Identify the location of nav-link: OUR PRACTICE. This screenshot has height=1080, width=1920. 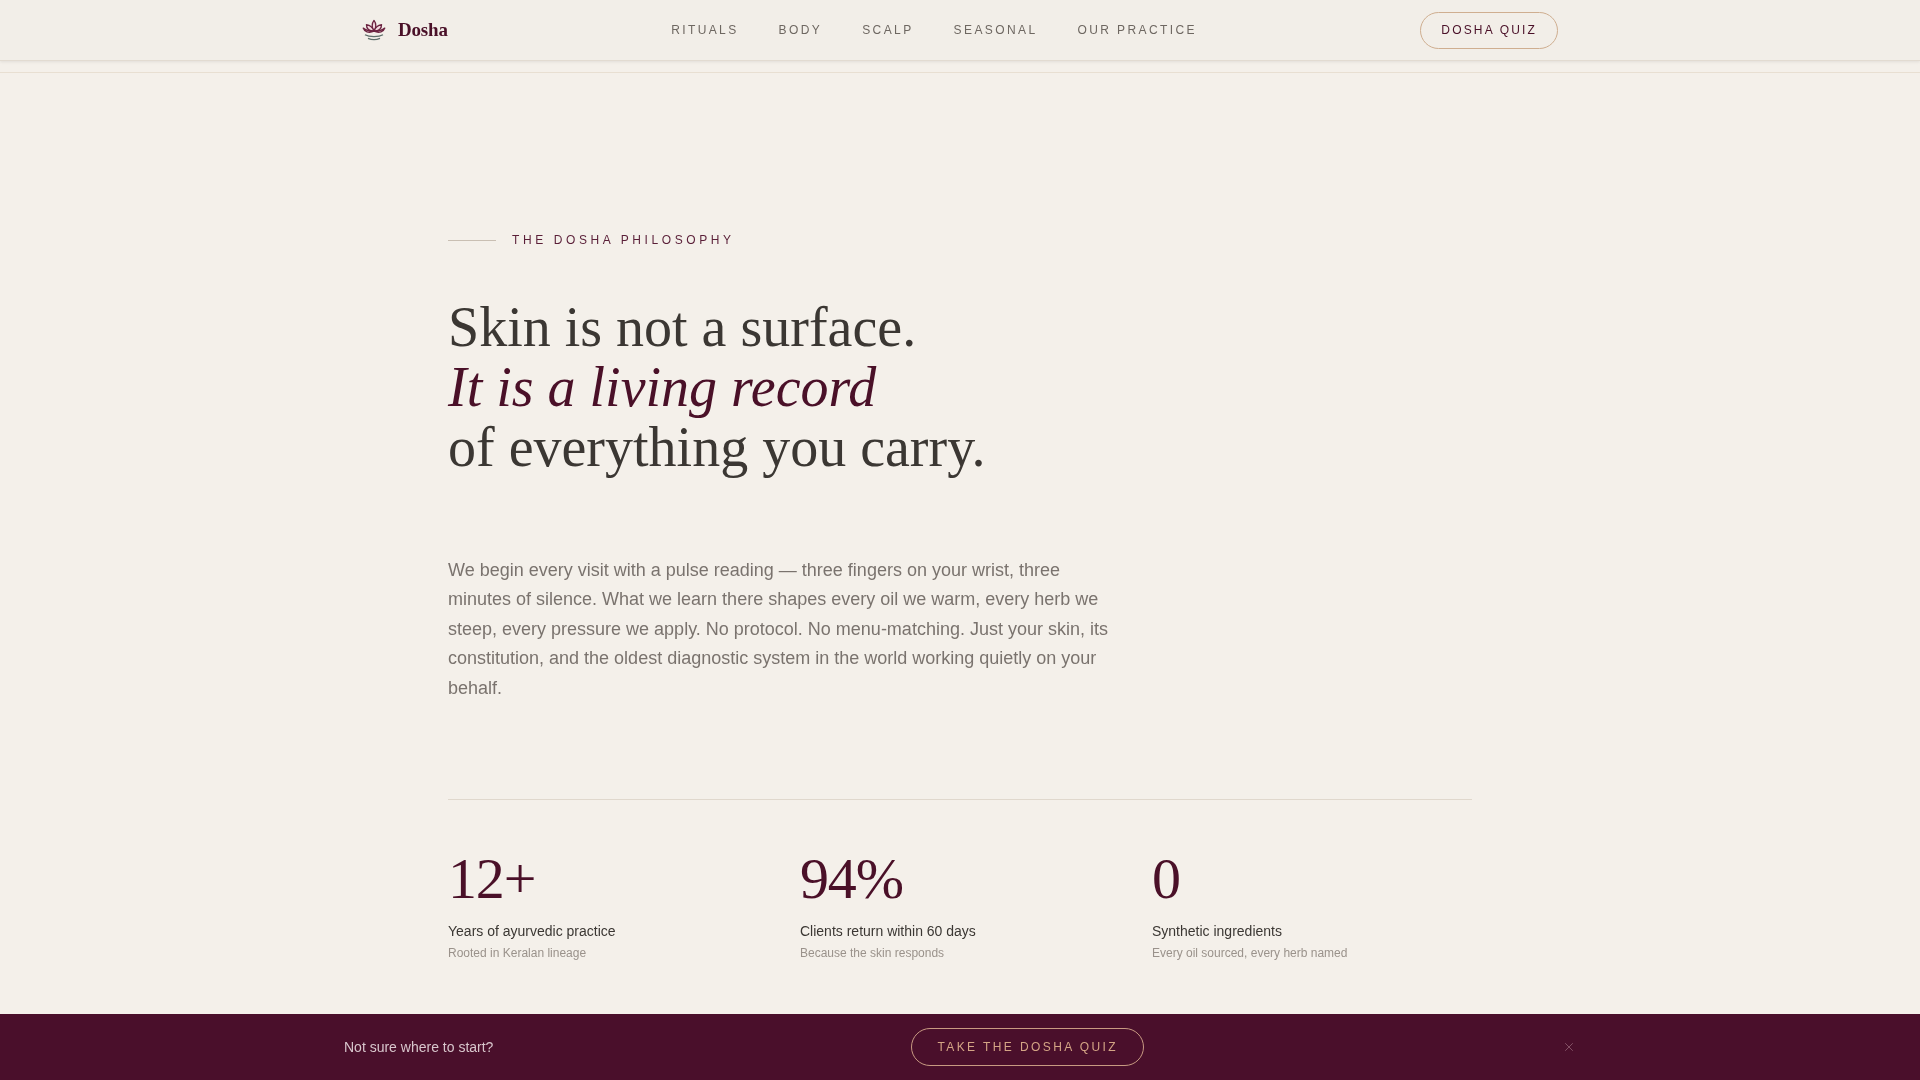
(1137, 30).